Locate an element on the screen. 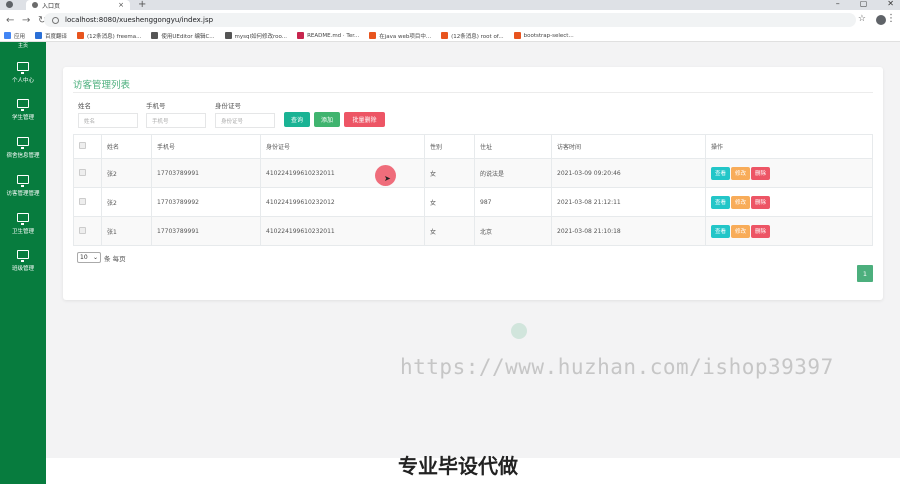  row-select-cell is located at coordinates (87, 231).